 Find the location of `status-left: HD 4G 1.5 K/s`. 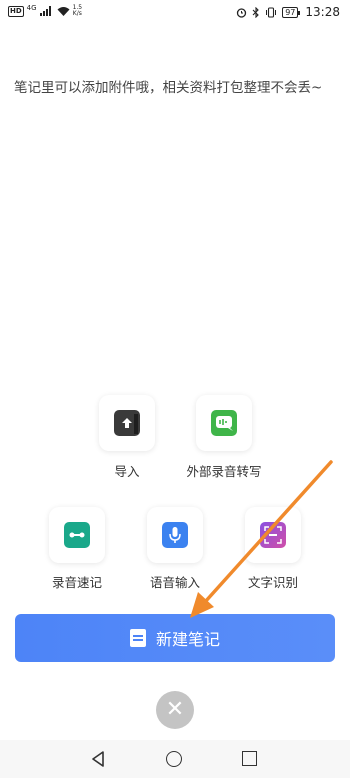

status-left: HD 4G 1.5 K/s is located at coordinates (45, 10).